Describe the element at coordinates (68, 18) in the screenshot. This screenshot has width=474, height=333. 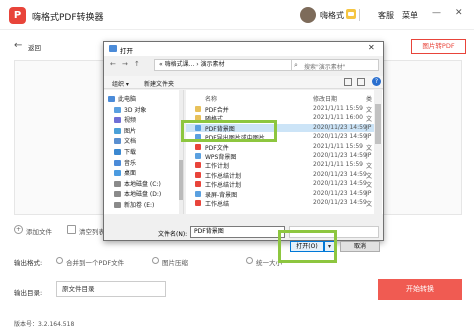
I see `app-title: 嗨格式PDF转换器` at that location.